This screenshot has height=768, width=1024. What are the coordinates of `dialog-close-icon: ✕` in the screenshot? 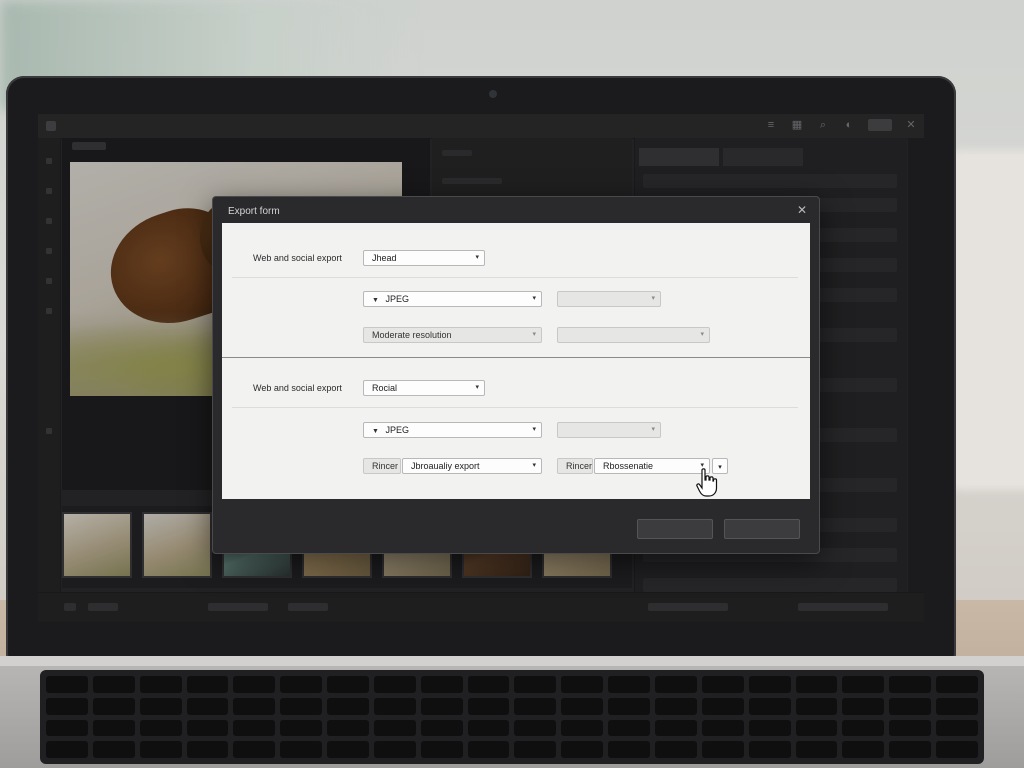 It's located at (802, 210).